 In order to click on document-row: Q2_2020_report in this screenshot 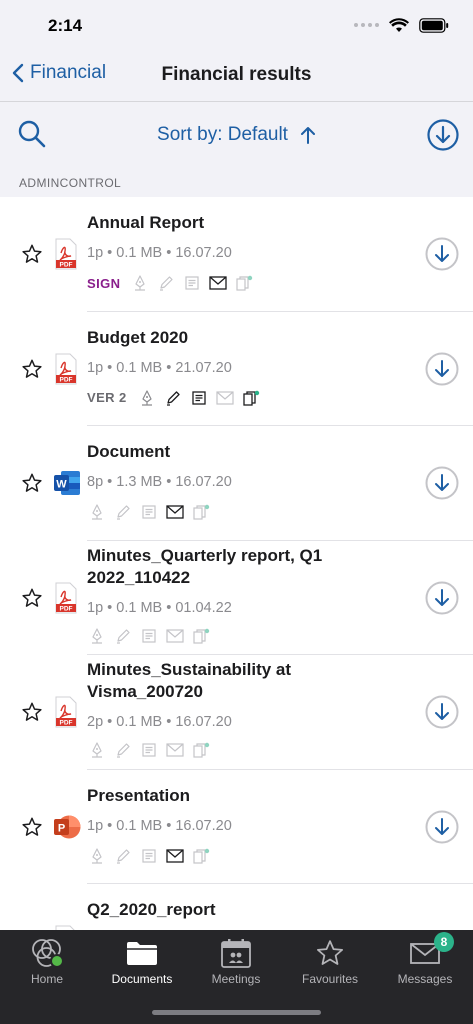, I will do `click(236, 907)`.